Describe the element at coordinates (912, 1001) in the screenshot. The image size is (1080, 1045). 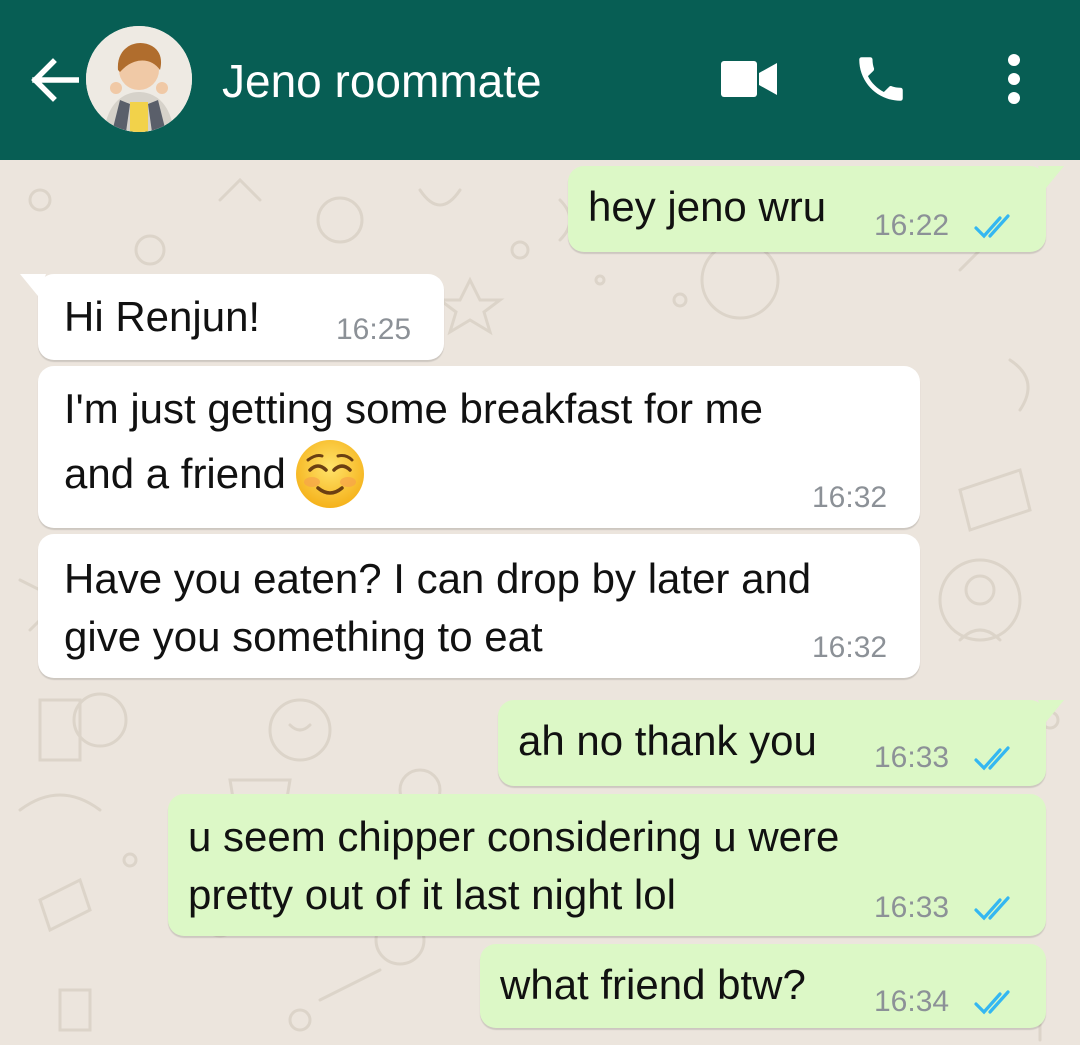
I see `message-time: 16:34` at that location.